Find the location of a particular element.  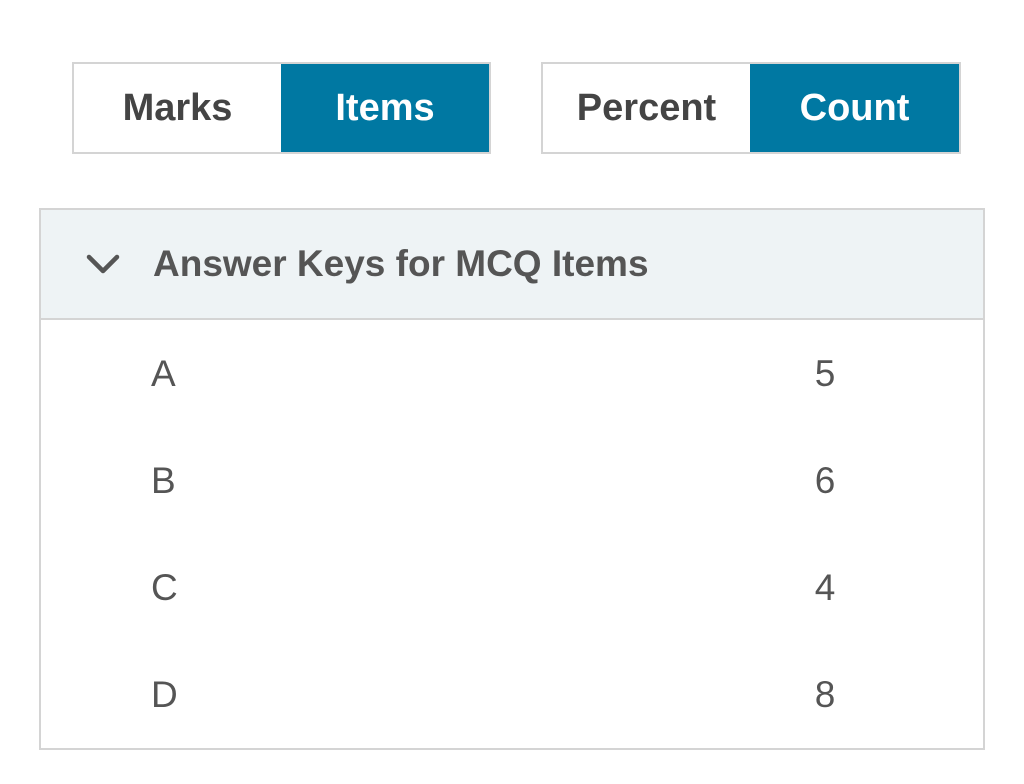

metric-toggle: Percent Count is located at coordinates (751, 108).